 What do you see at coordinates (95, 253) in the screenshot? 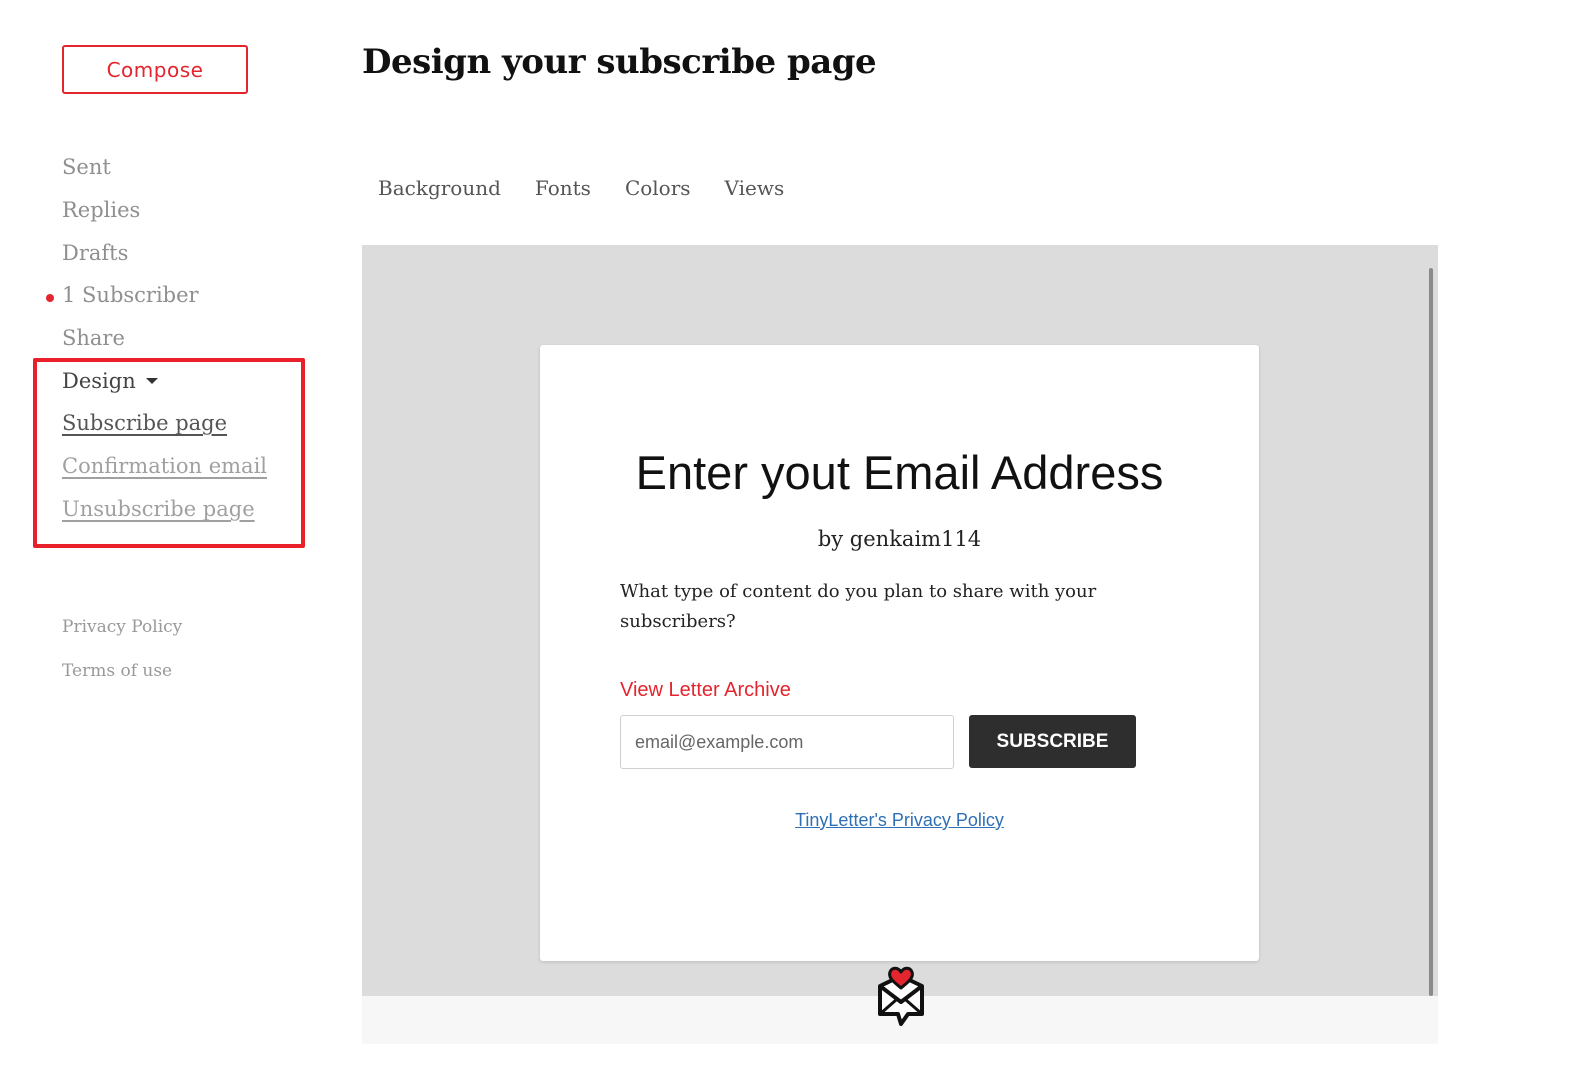
I see `sidebar-item-drafts: Drafts` at bounding box center [95, 253].